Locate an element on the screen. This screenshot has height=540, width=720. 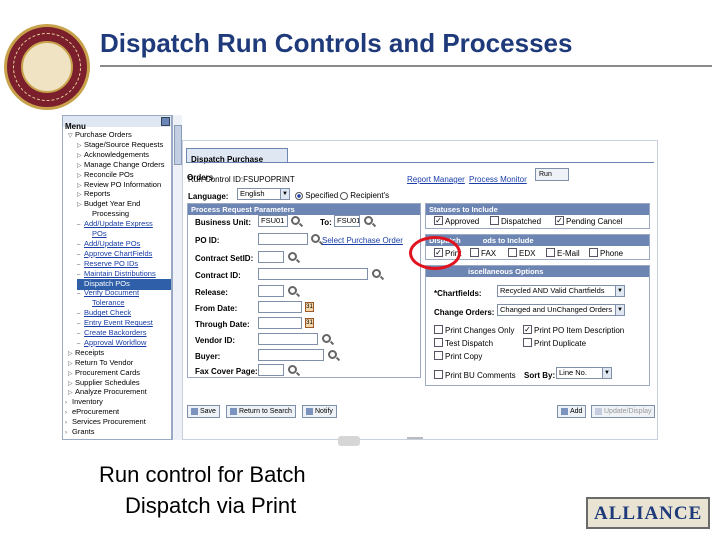
fax-cover-lookup-icon is located at coordinates (292, 369).